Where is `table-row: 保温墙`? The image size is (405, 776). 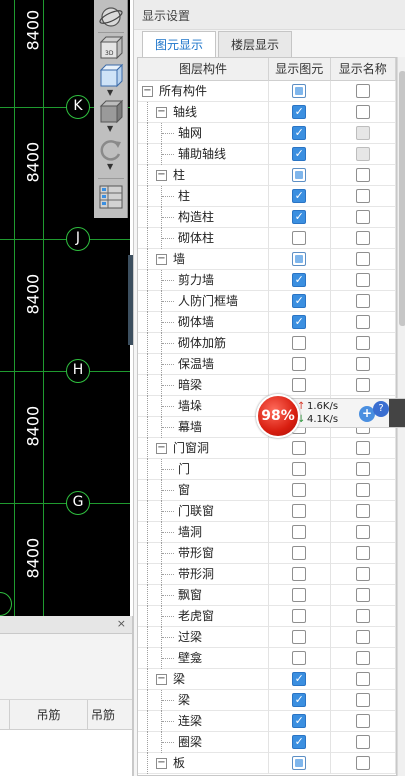 table-row: 保温墙 is located at coordinates (267, 364).